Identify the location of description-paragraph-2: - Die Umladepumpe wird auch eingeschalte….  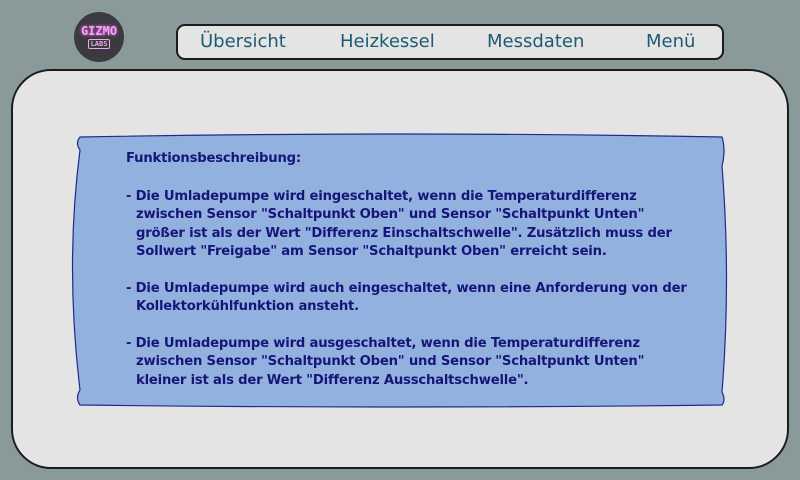
(406, 297).